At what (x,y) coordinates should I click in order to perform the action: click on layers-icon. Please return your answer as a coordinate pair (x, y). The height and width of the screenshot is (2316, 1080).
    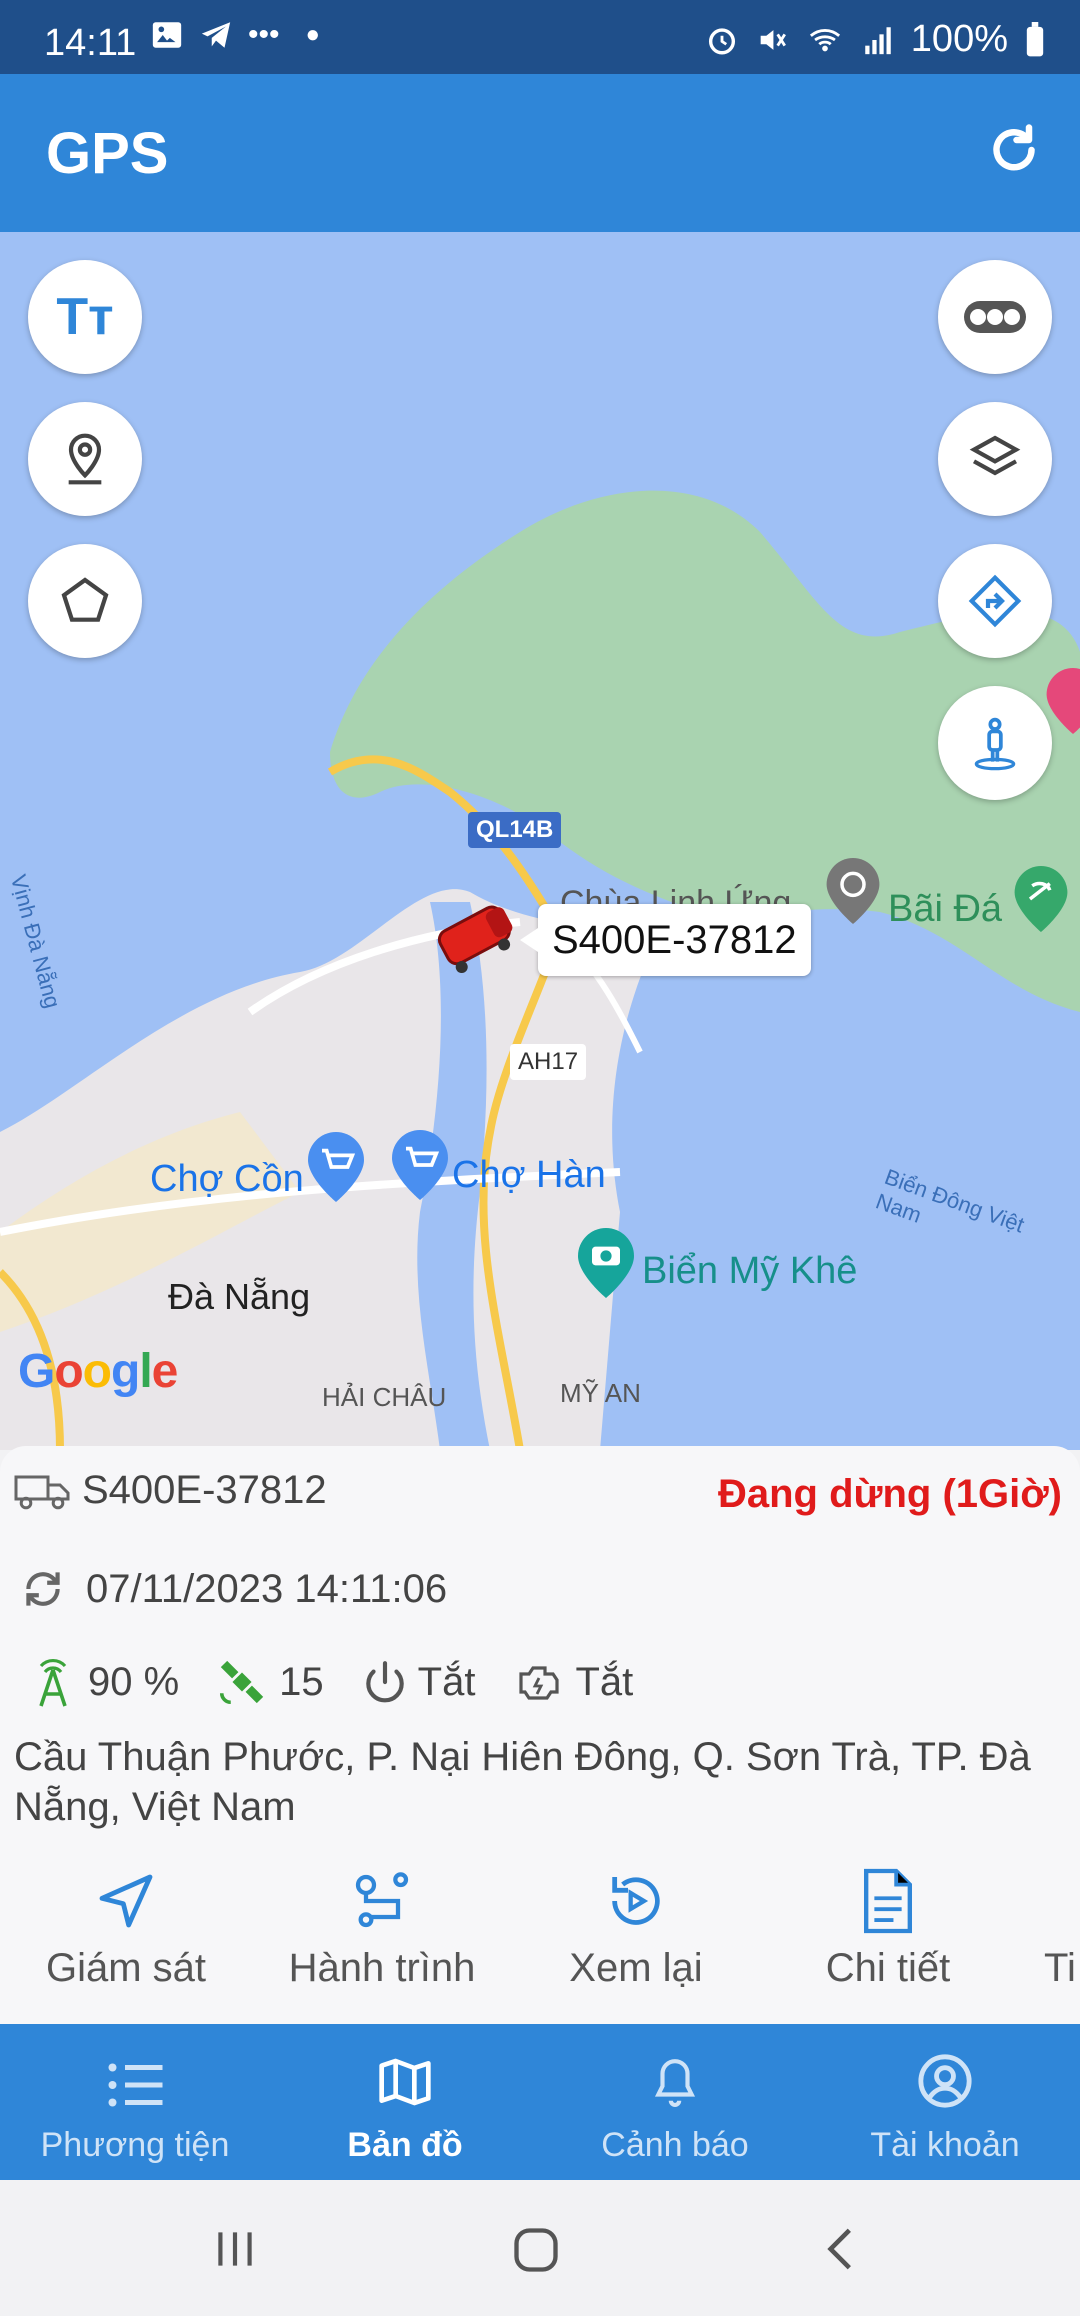
    Looking at the image, I should click on (995, 455).